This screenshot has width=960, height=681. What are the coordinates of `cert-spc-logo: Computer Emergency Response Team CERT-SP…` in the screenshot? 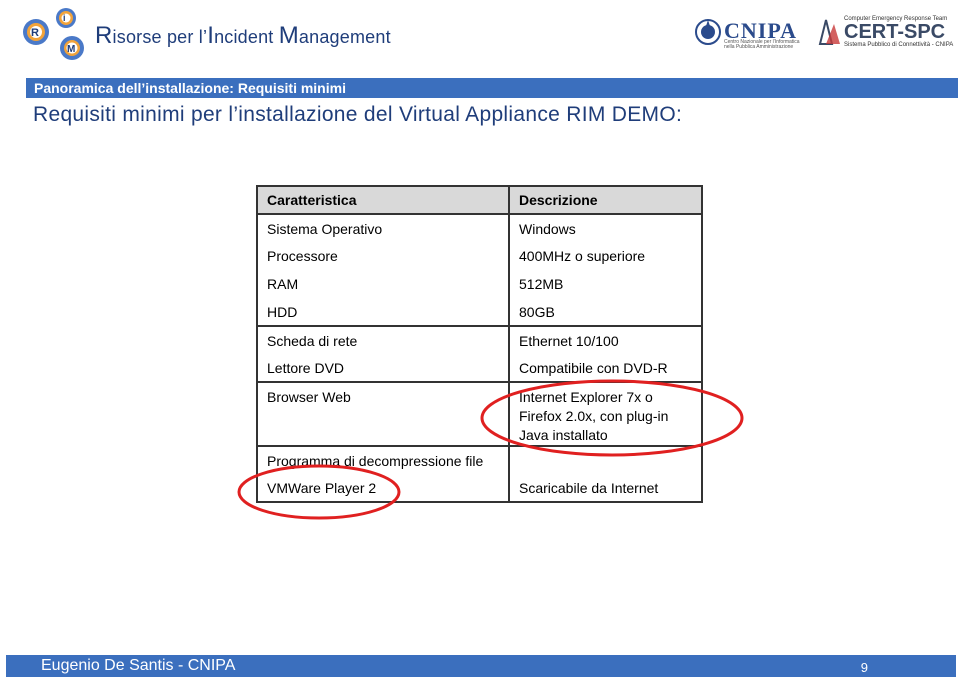 It's located at (886, 34).